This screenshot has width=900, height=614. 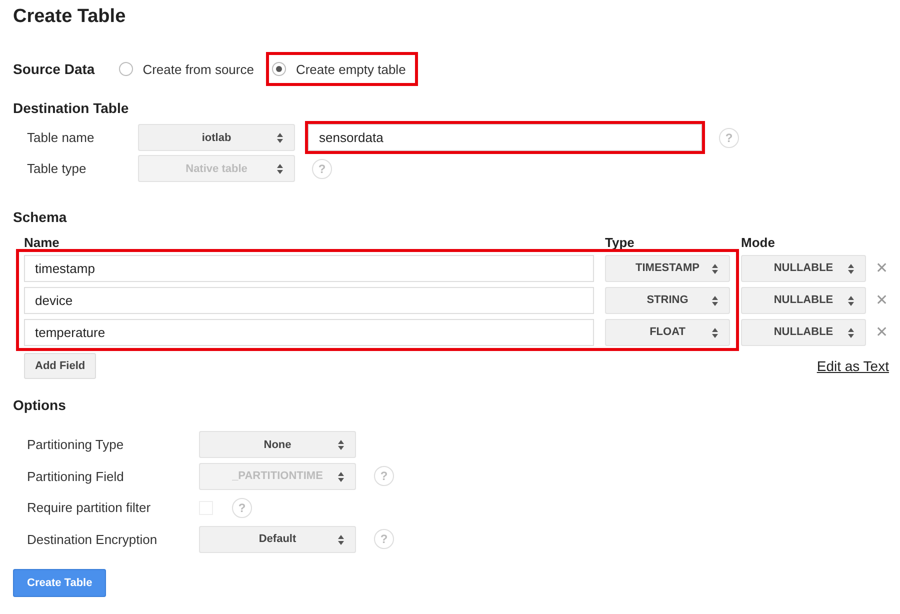 What do you see at coordinates (92, 539) in the screenshot?
I see `field-label: Destination Encryption` at bounding box center [92, 539].